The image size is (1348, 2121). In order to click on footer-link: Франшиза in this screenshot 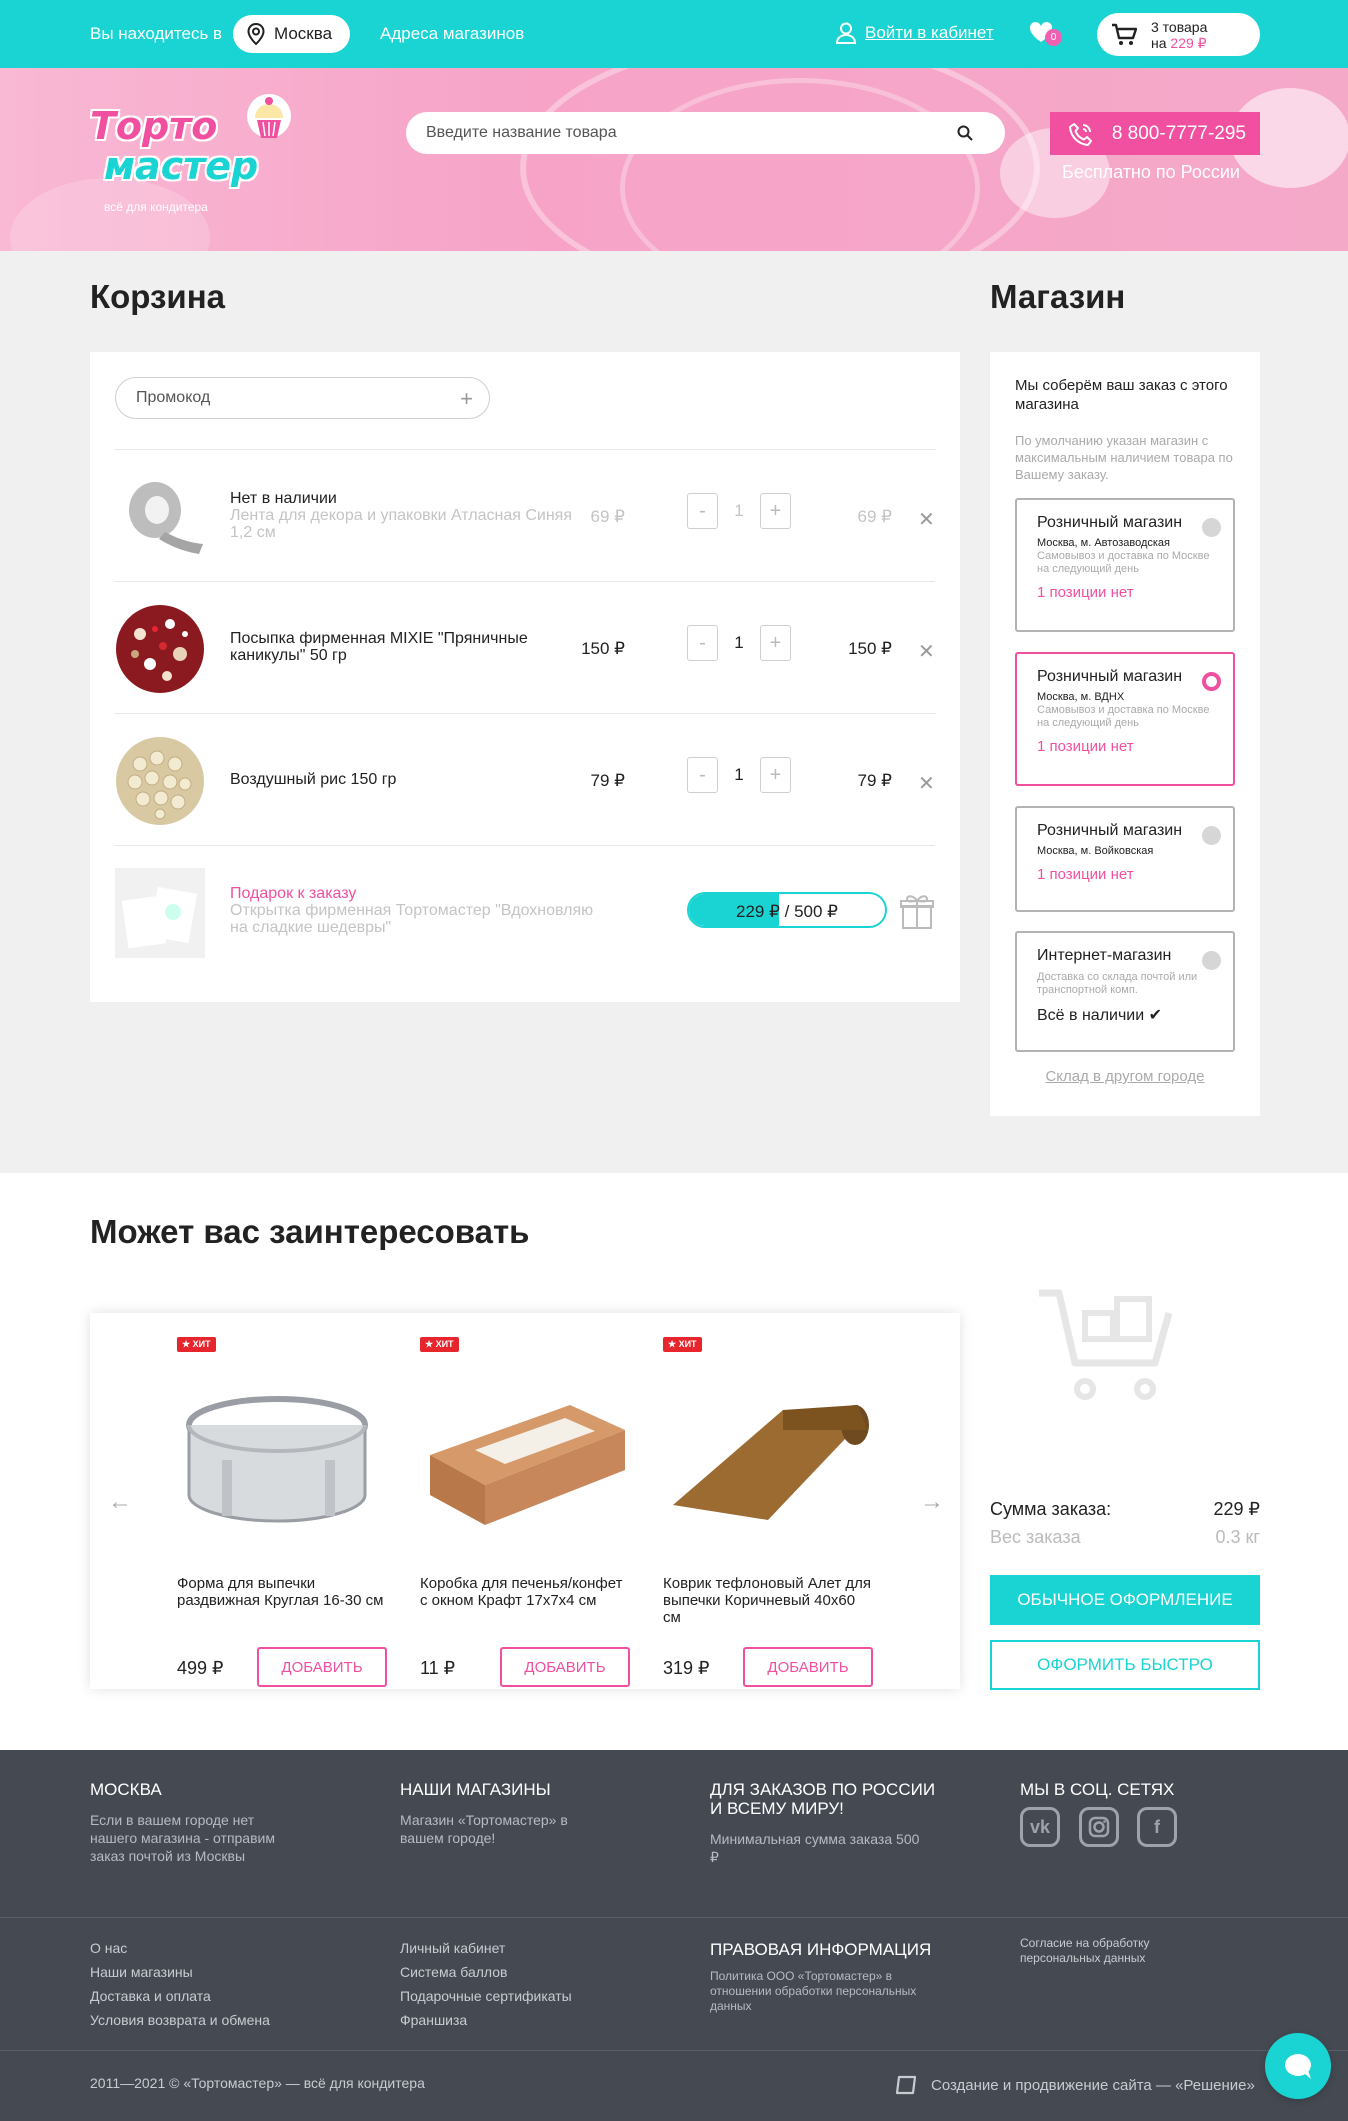, I will do `click(433, 2020)`.